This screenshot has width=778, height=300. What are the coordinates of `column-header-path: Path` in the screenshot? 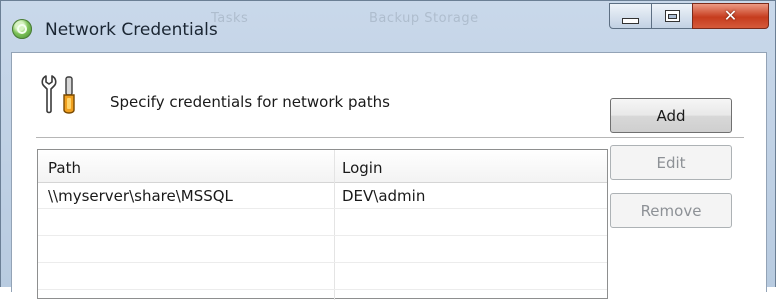 It's located at (64, 168).